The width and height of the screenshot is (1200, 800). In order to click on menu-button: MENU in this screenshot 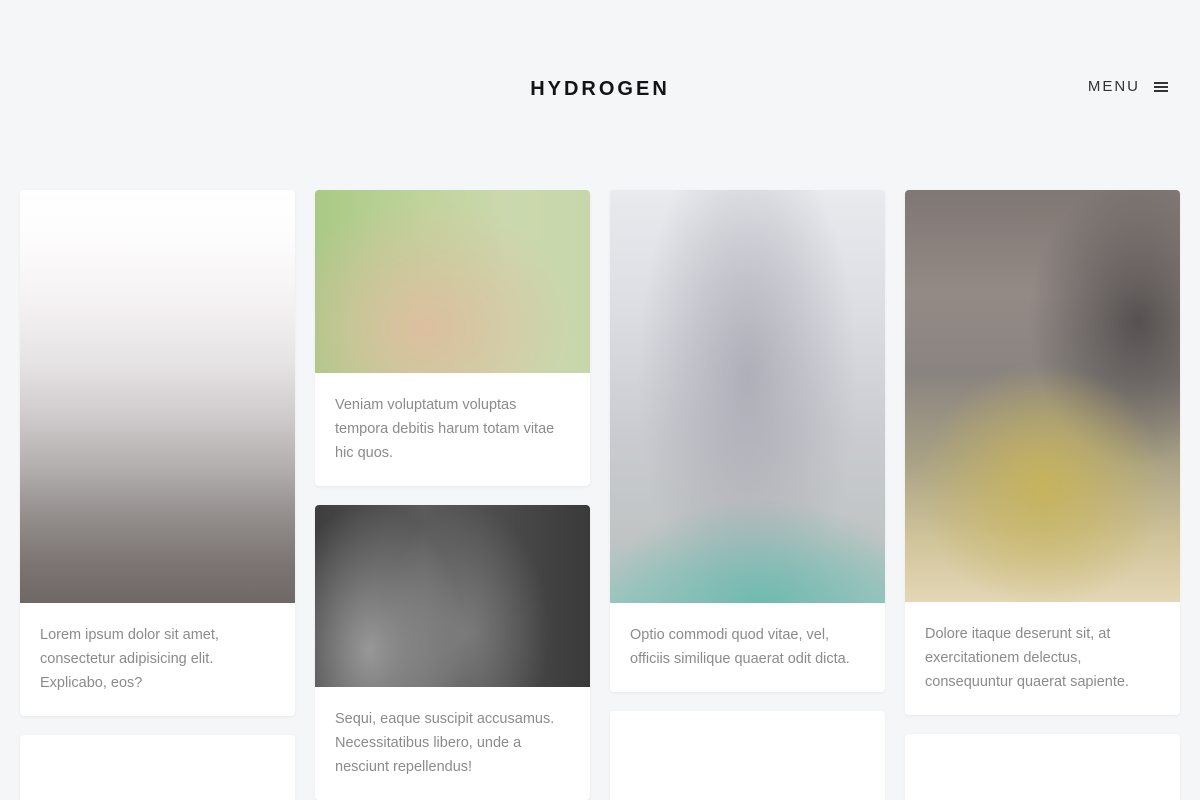, I will do `click(1128, 86)`.